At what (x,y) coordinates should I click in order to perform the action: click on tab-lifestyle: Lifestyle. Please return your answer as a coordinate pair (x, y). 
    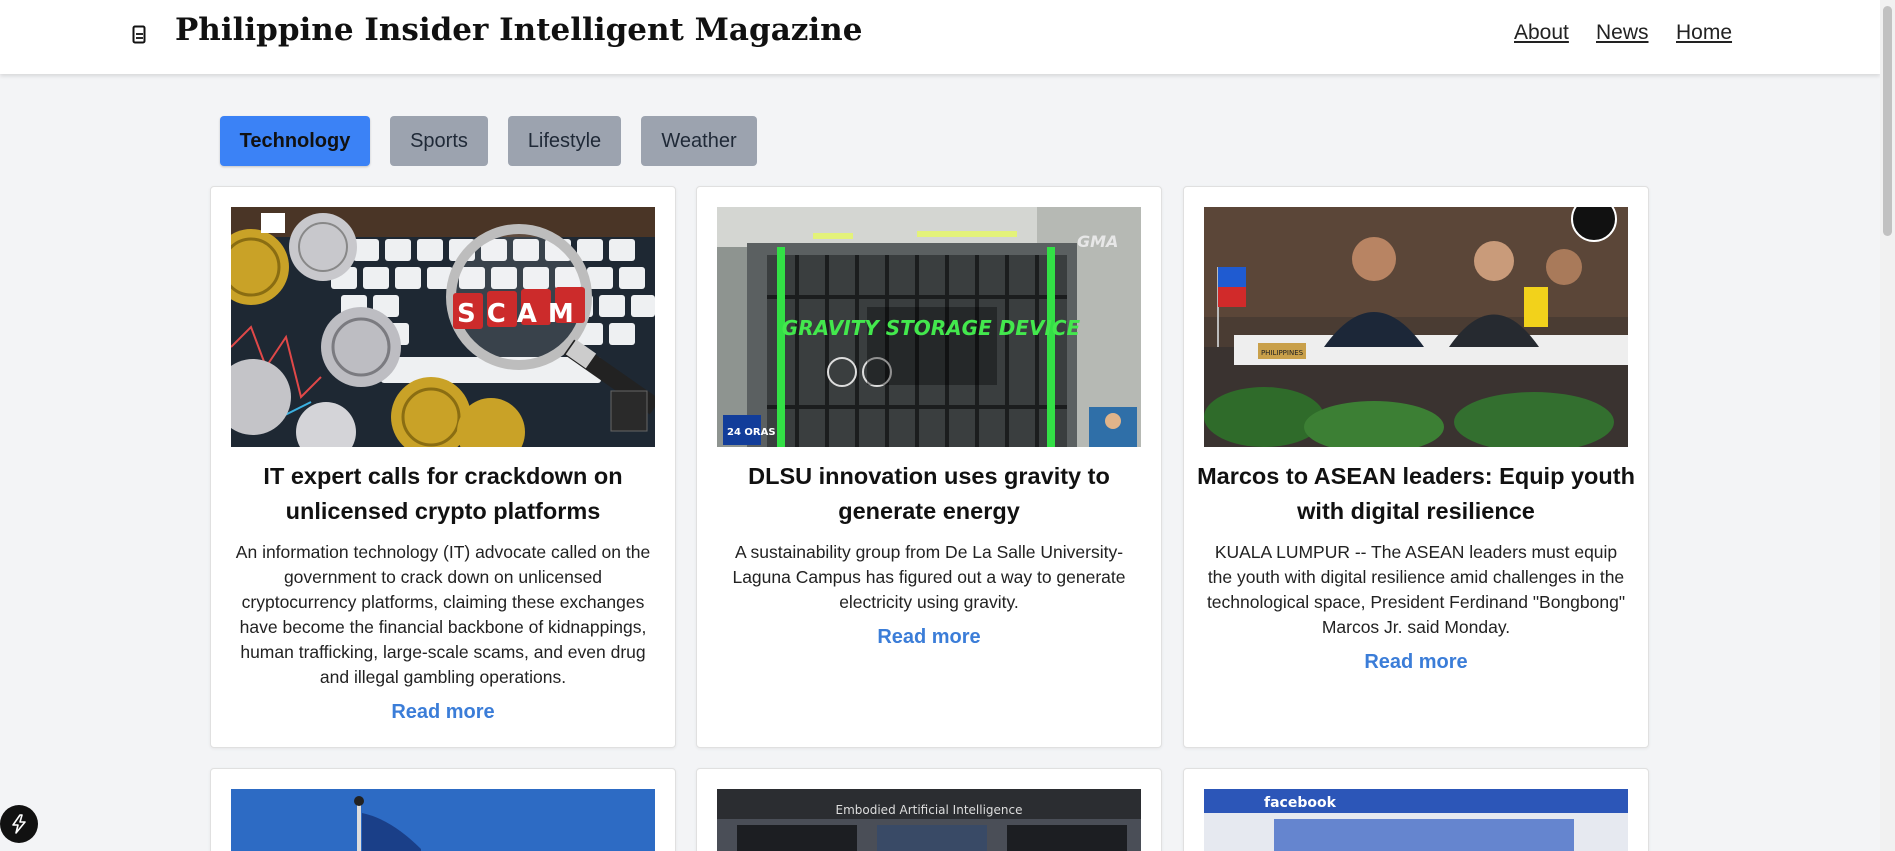
    Looking at the image, I should click on (564, 141).